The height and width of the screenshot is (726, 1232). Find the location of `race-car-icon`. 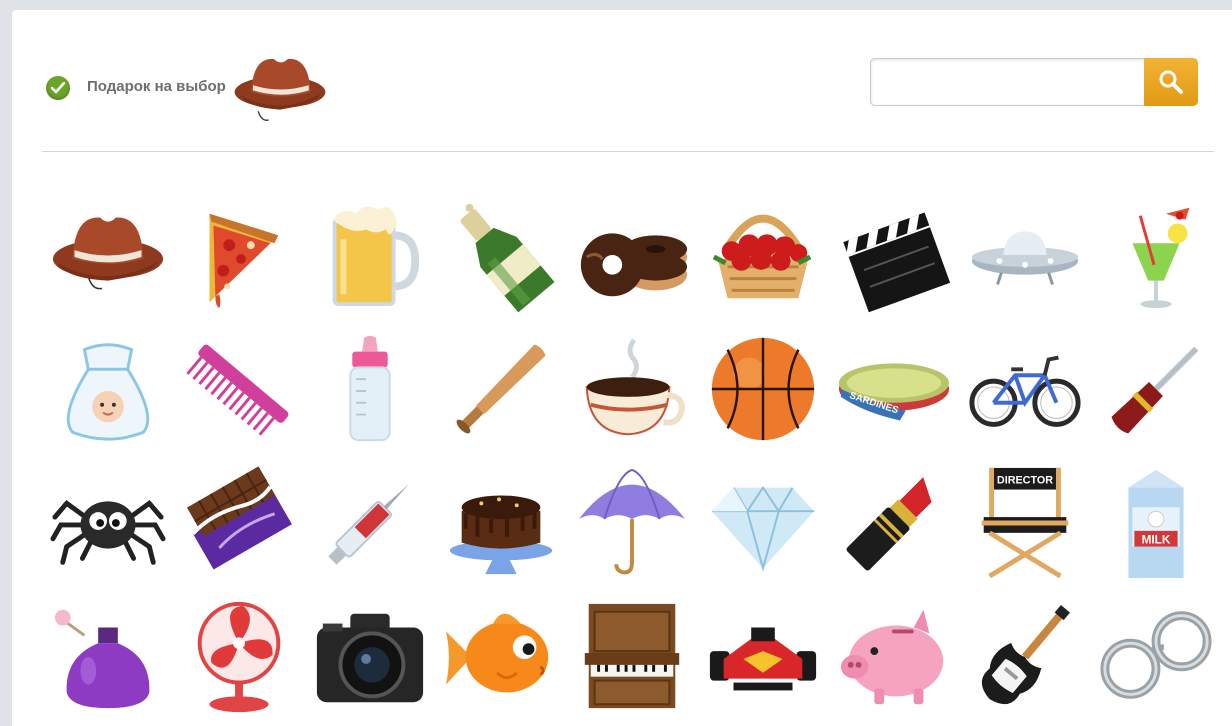

race-car-icon is located at coordinates (762, 659).